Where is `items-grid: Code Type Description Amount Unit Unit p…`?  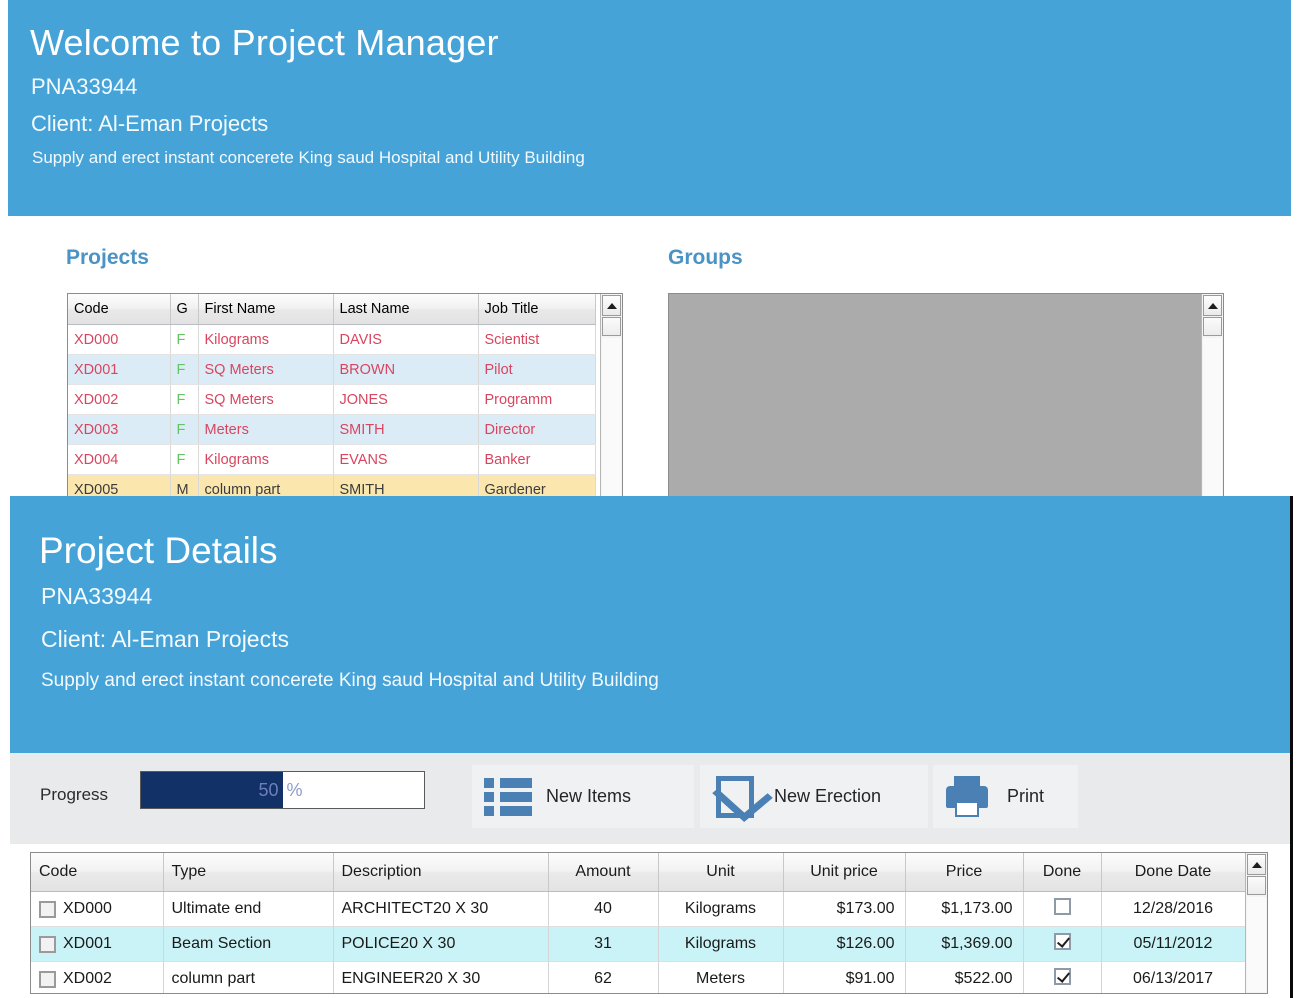
items-grid: Code Type Description Amount Unit Unit p… is located at coordinates (649, 923).